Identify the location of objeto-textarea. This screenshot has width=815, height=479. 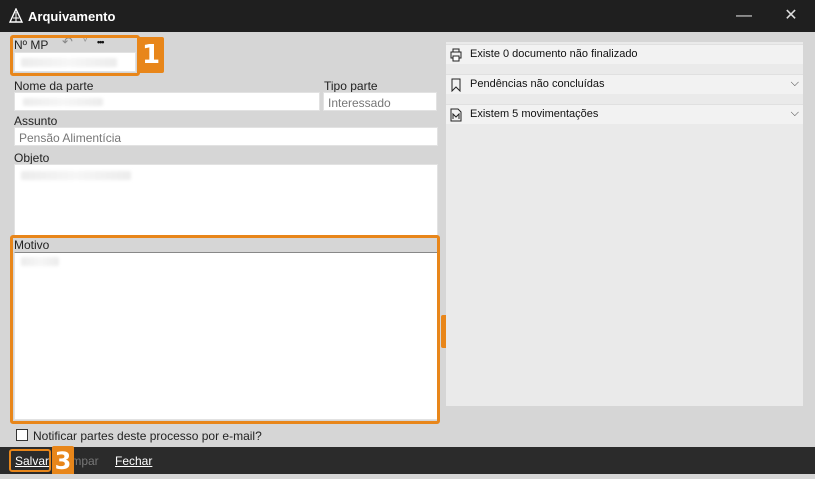
(226, 200).